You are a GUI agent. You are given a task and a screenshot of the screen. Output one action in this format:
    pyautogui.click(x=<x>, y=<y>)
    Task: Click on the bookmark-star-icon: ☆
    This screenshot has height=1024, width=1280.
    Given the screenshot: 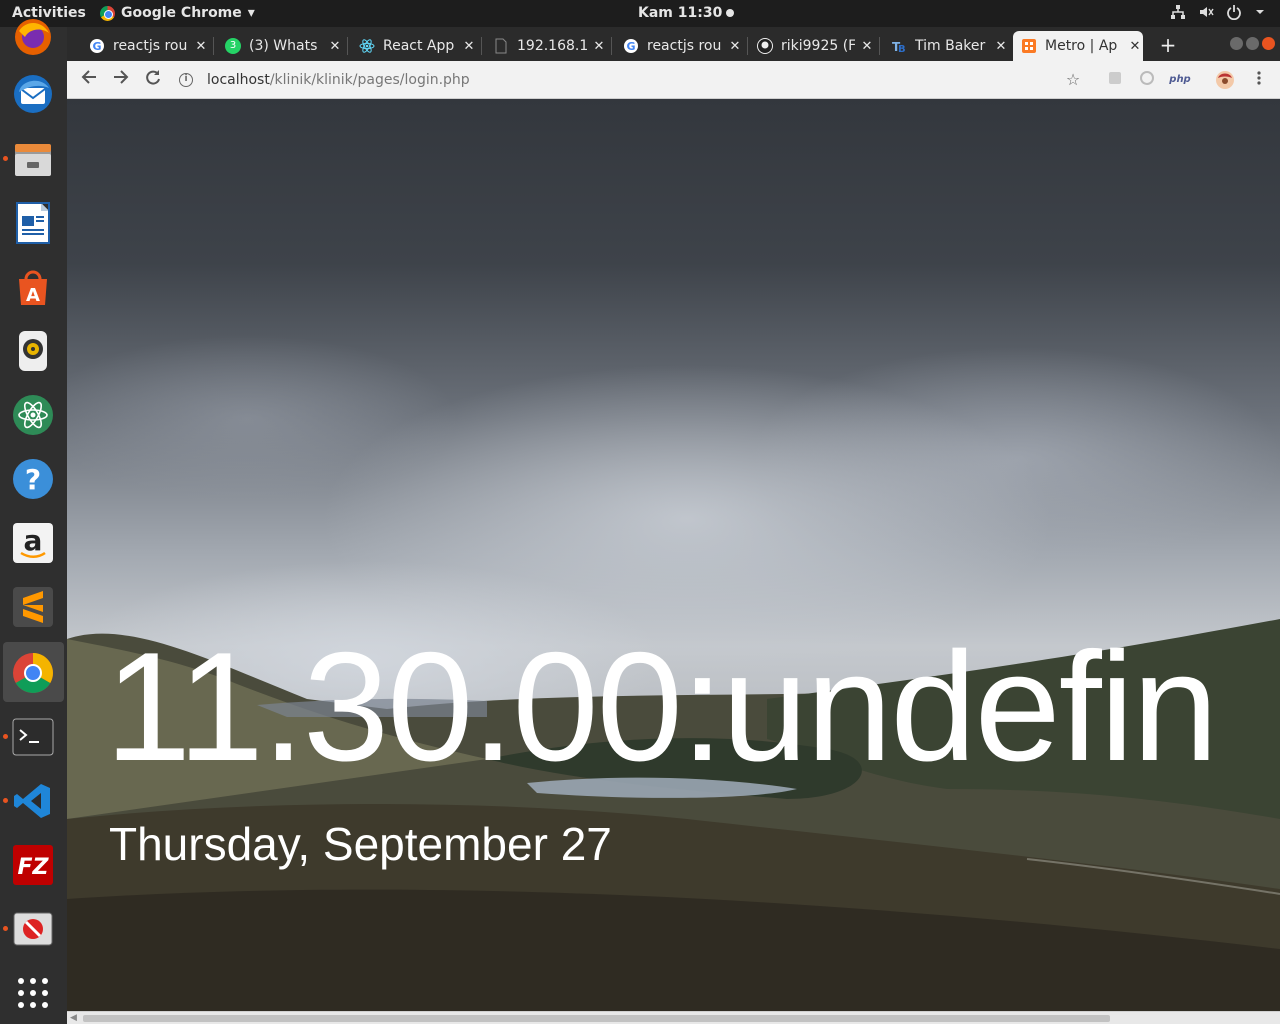 What is the action you would take?
    pyautogui.click(x=1073, y=80)
    